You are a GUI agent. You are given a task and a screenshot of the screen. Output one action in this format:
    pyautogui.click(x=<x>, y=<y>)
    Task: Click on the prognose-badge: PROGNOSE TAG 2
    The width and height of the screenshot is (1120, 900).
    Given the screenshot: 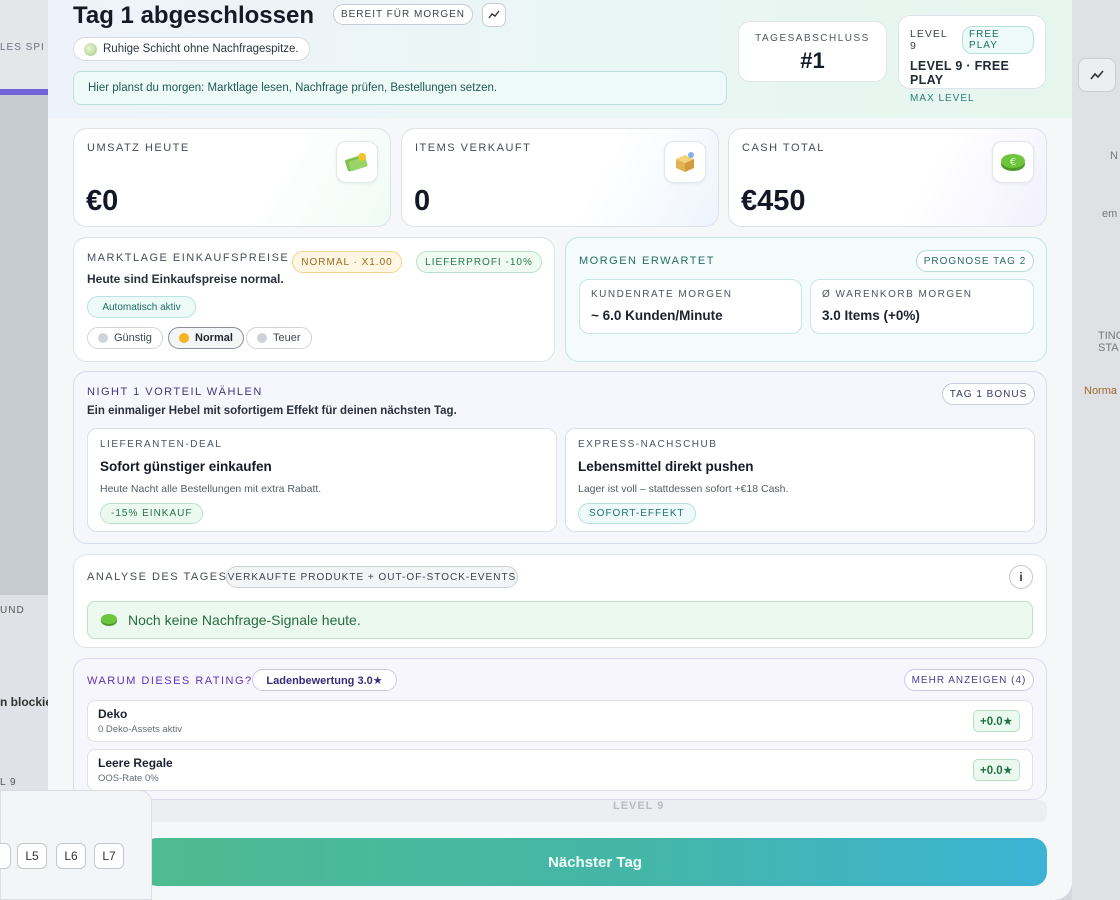 What is the action you would take?
    pyautogui.click(x=975, y=261)
    